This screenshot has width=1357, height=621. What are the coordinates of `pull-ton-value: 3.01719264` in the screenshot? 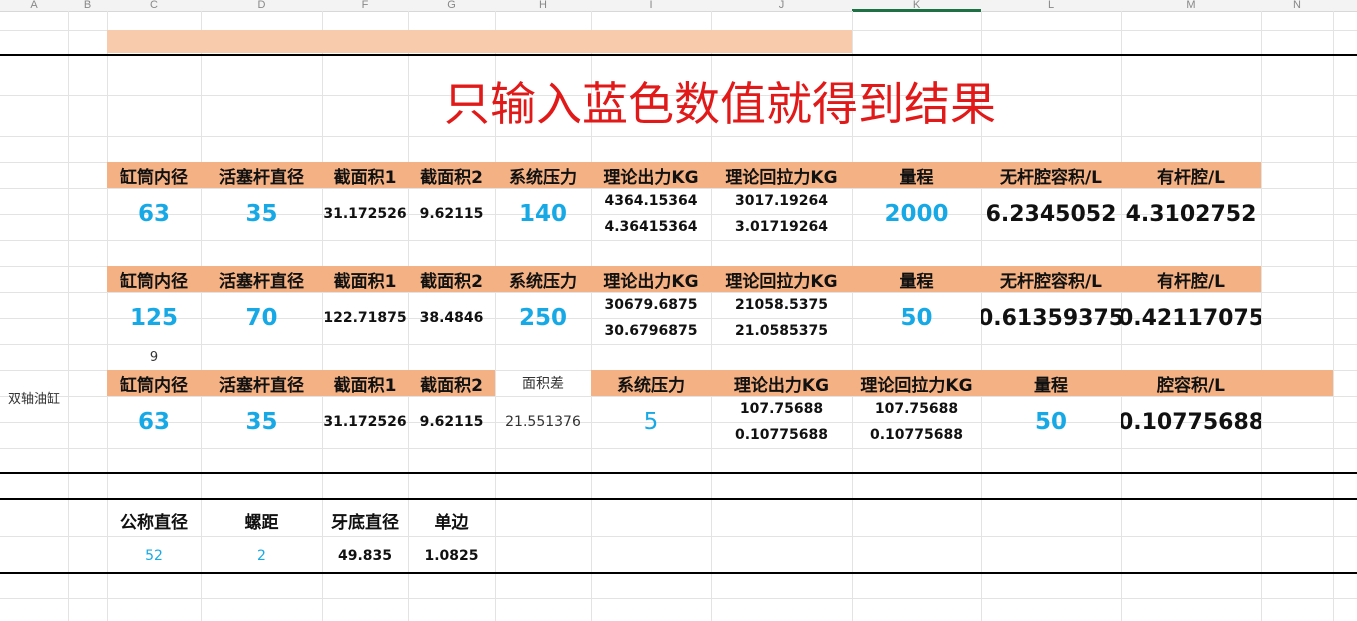 It's located at (781, 227).